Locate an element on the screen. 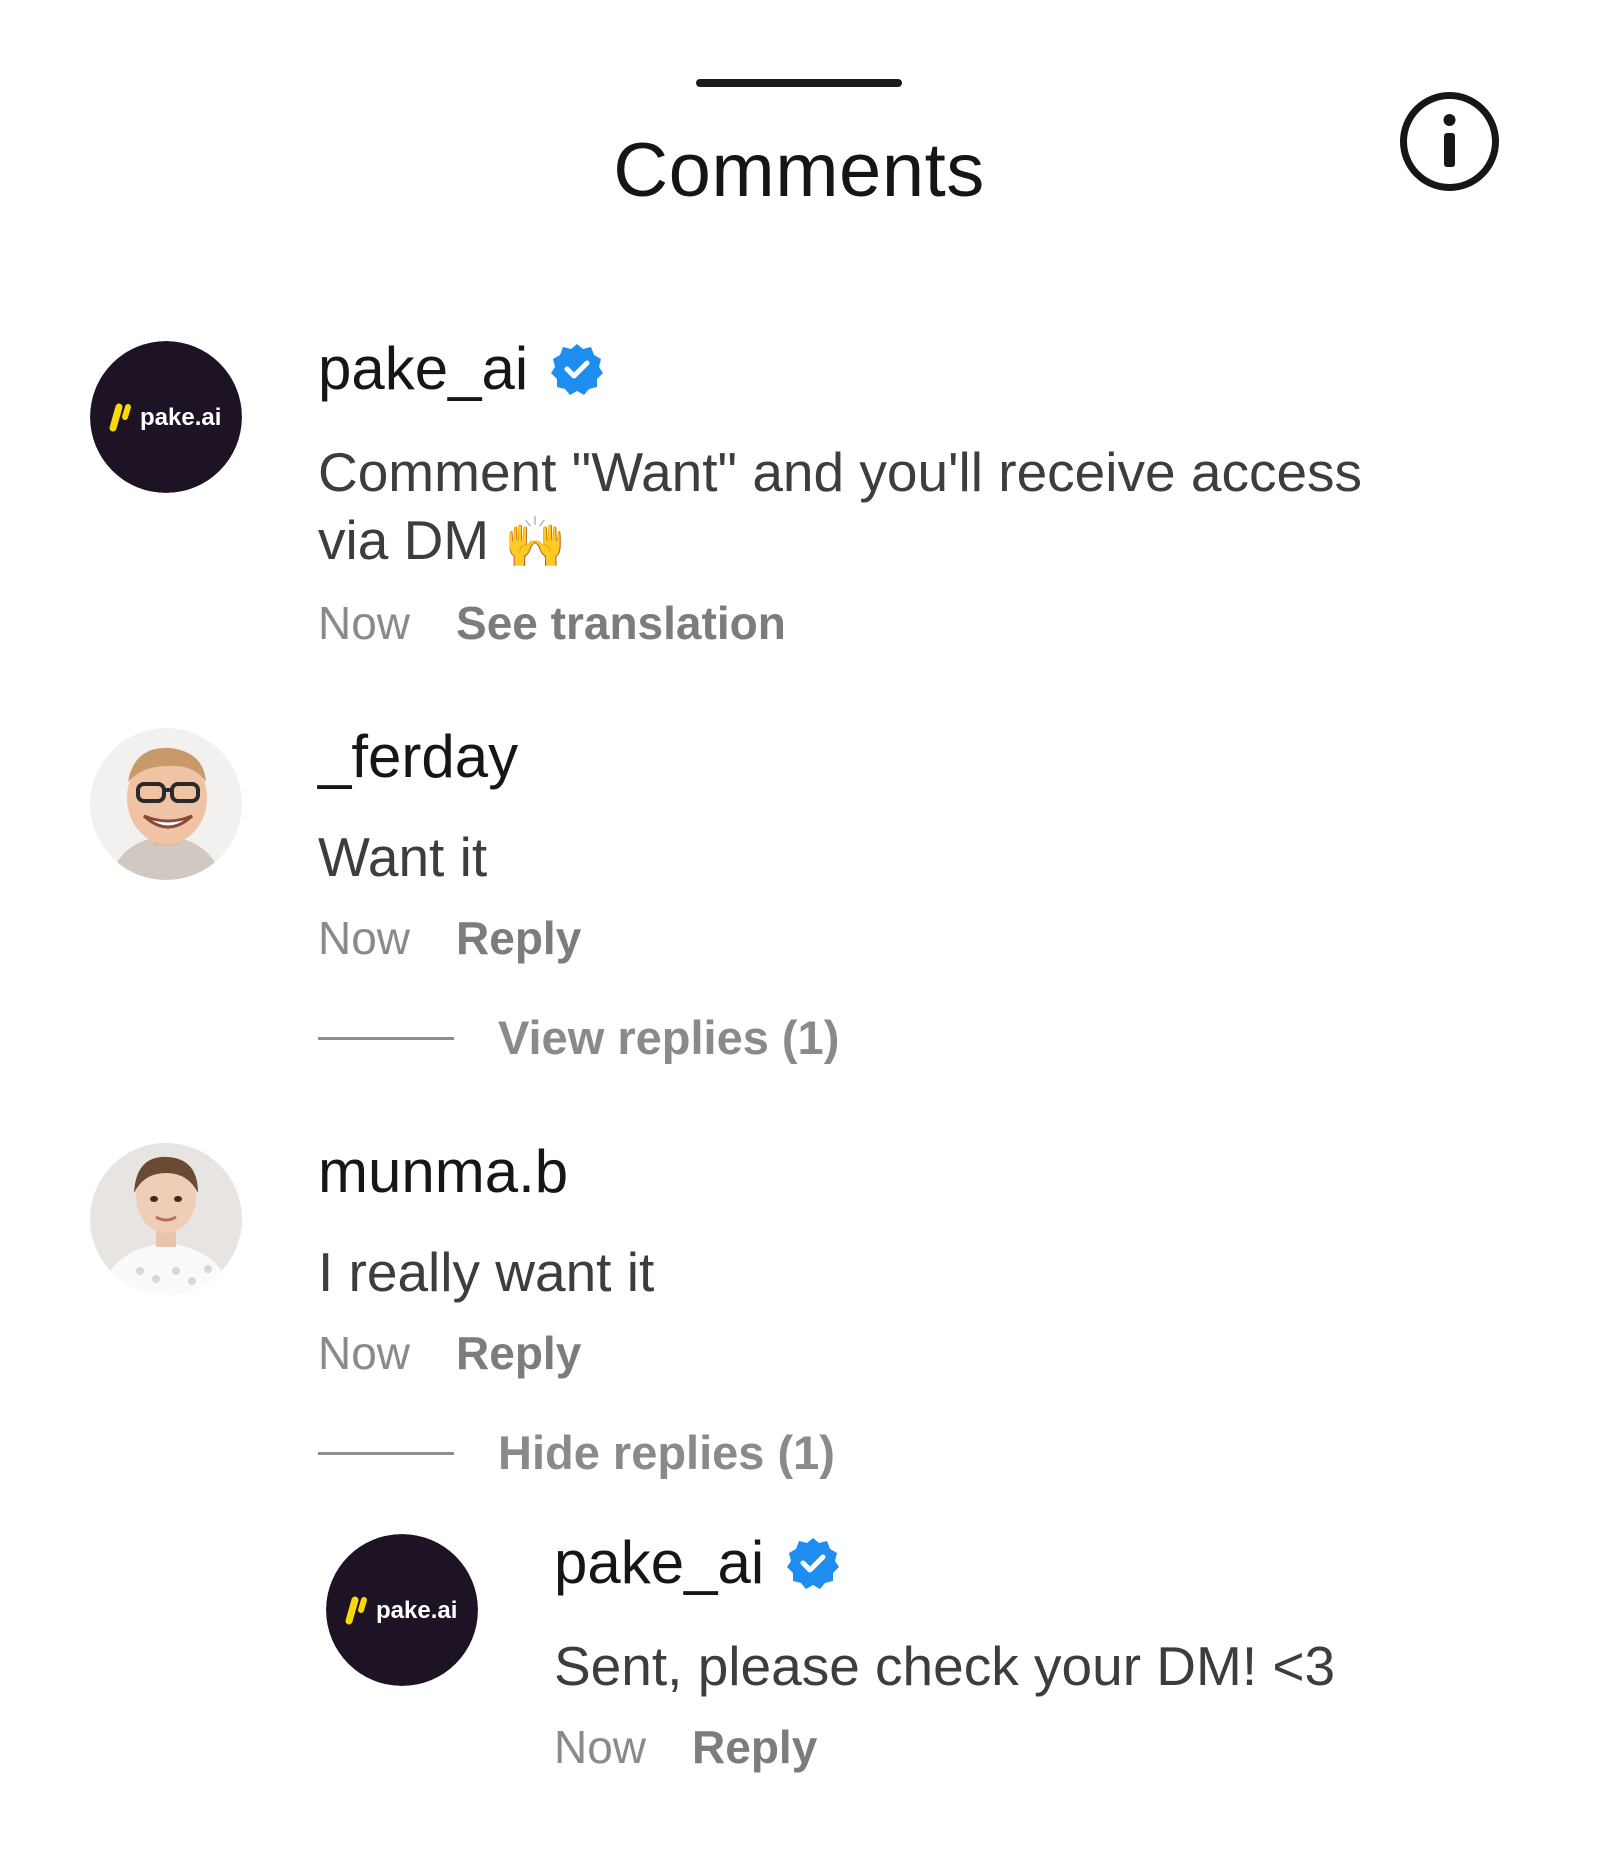 The width and height of the screenshot is (1598, 1856). drag-handle is located at coordinates (799, 83).